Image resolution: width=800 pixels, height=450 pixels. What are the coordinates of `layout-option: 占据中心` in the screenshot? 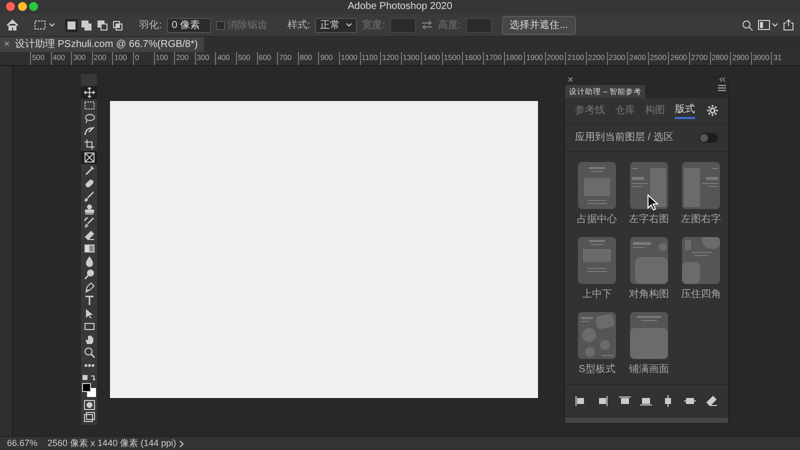 It's located at (597, 194).